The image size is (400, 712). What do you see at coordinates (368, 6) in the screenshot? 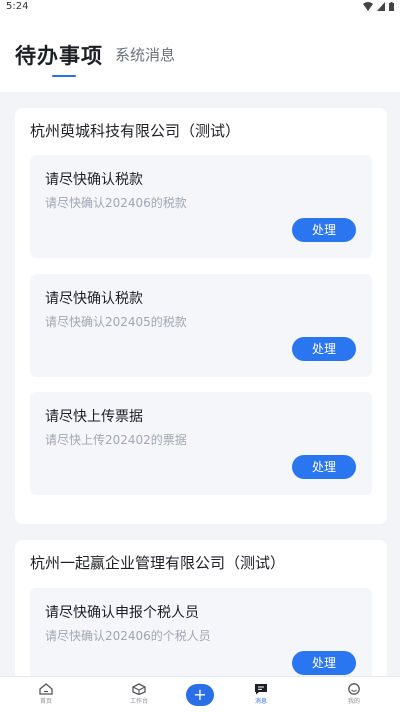
I see `wifi-icon` at bounding box center [368, 6].